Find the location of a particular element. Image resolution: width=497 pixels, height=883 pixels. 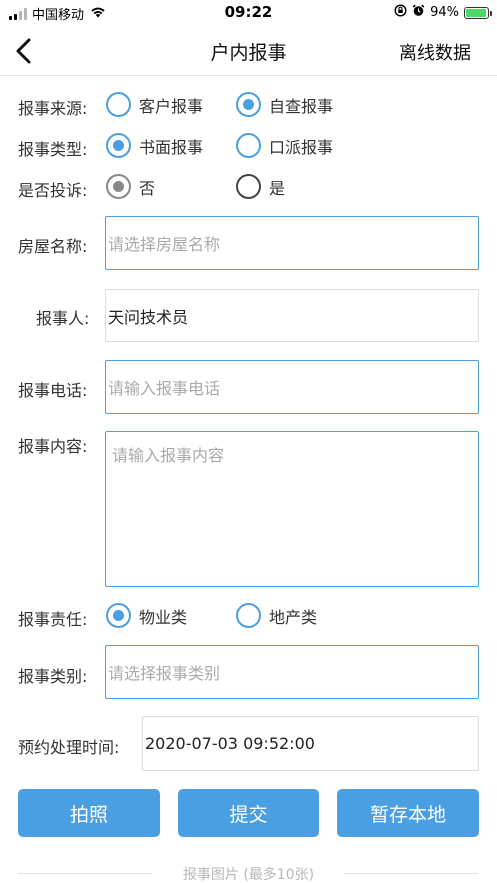

battery-percent: 94% is located at coordinates (444, 12).